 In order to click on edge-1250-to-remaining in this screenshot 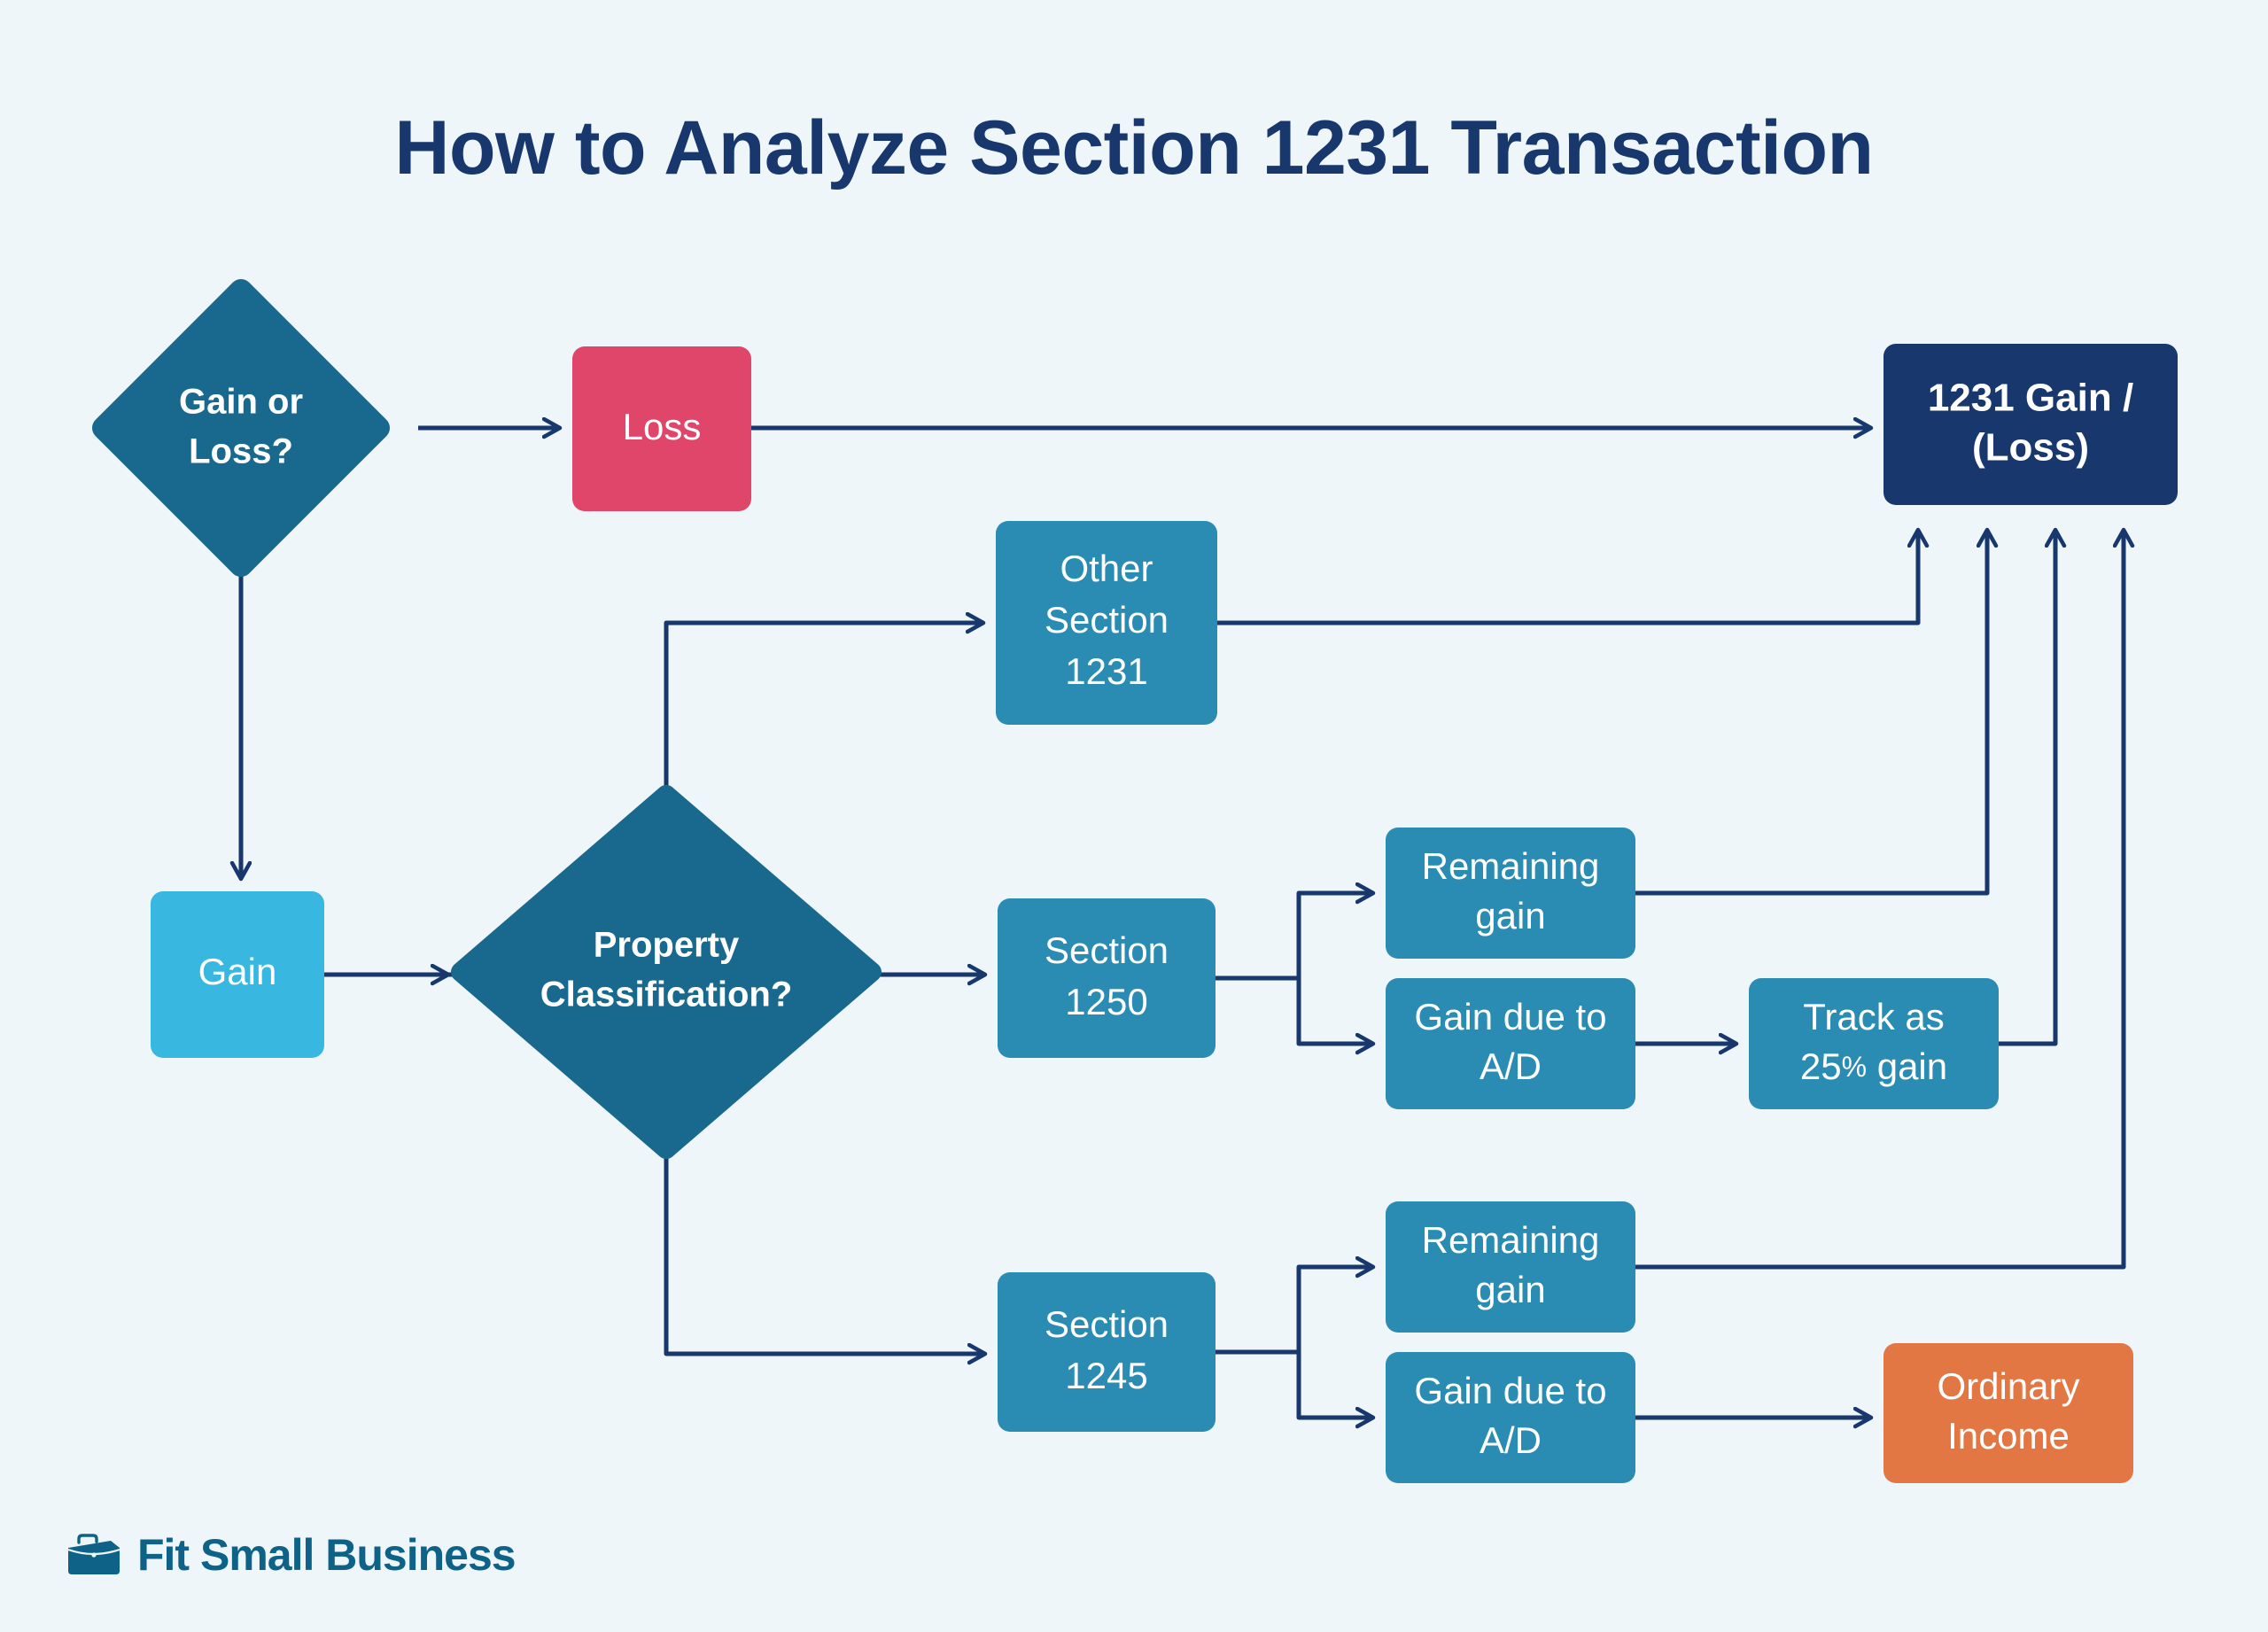, I will do `click(1294, 937)`.